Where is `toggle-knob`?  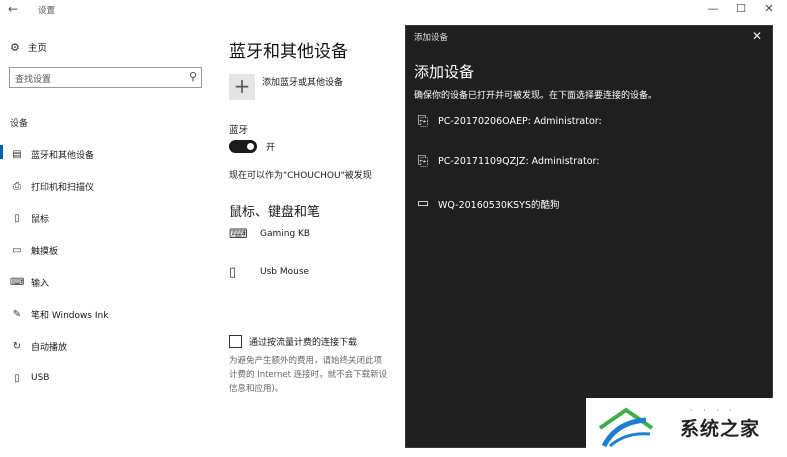 toggle-knob is located at coordinates (250, 146).